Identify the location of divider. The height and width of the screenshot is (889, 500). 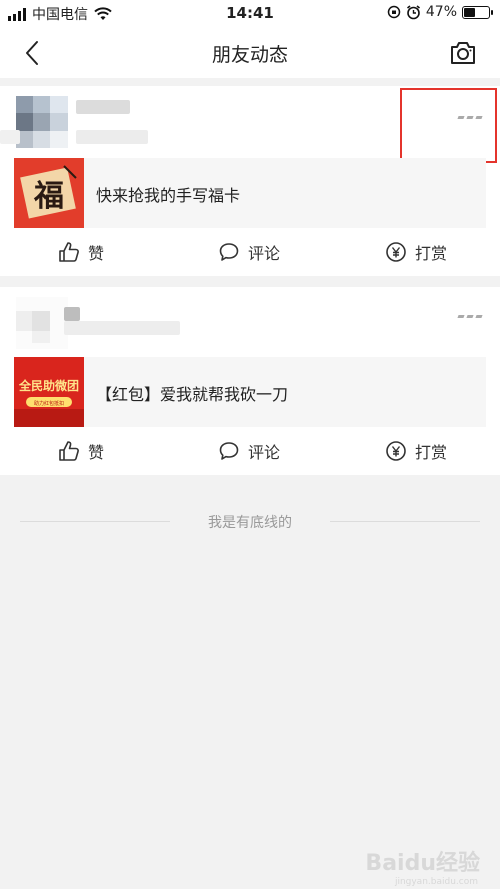
(405, 521).